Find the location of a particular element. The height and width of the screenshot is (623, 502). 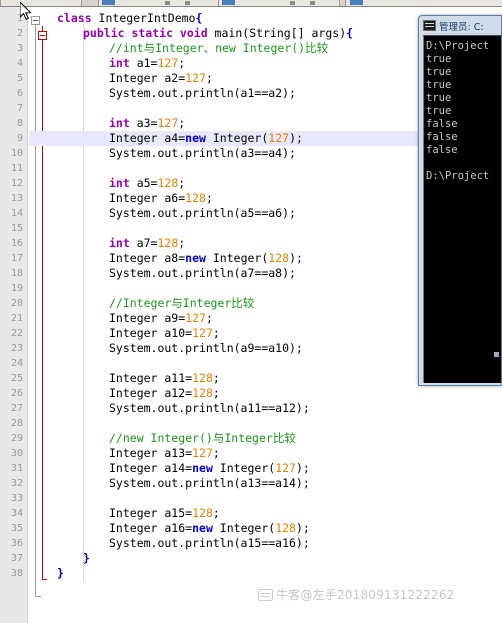

code-line: int a3=127; is located at coordinates (147, 123).